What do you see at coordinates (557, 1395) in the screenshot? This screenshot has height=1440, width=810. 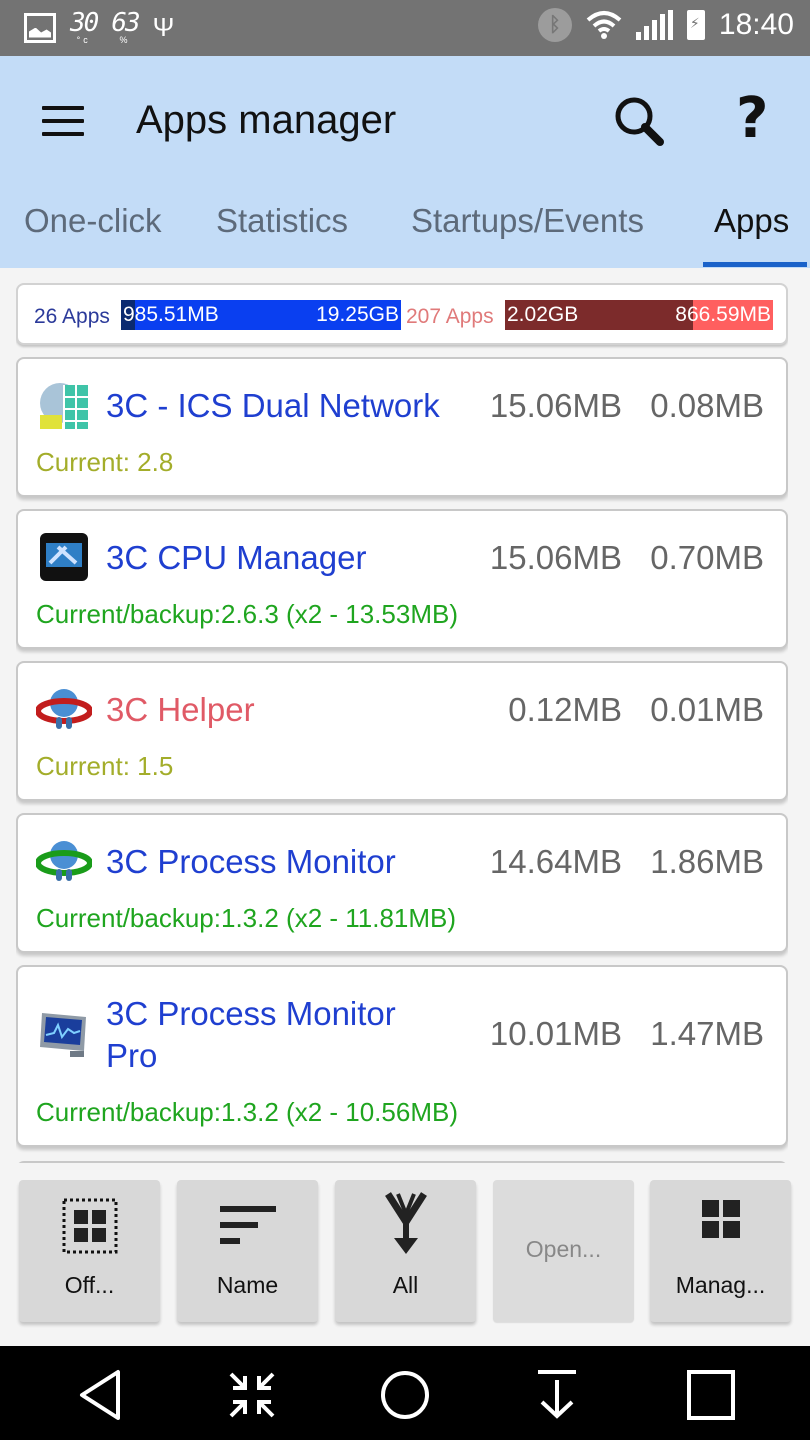 I see `download-icon` at bounding box center [557, 1395].